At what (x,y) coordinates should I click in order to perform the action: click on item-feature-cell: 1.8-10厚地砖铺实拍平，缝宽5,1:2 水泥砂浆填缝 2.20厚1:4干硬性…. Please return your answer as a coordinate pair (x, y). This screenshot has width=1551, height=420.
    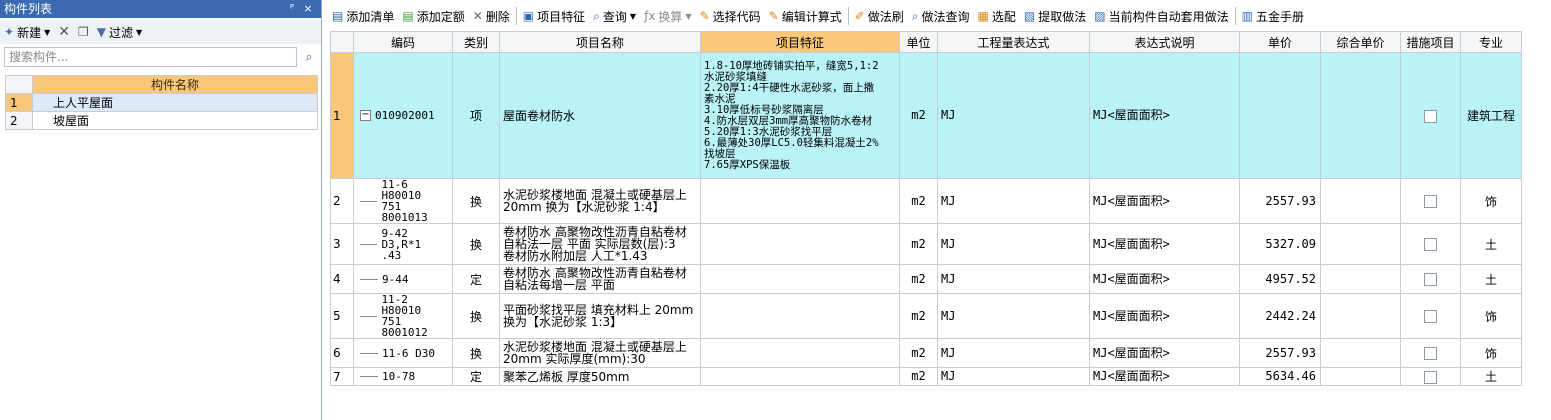
    Looking at the image, I should click on (800, 115).